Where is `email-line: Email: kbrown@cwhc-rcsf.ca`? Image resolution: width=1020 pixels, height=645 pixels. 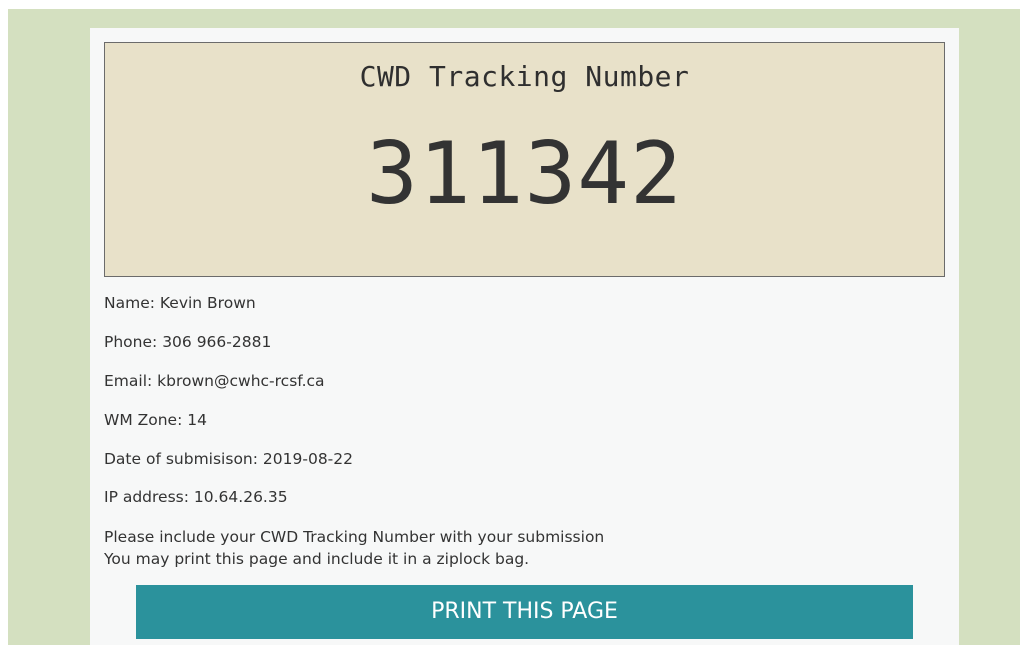 email-line: Email: kbrown@cwhc-rcsf.ca is located at coordinates (214, 381).